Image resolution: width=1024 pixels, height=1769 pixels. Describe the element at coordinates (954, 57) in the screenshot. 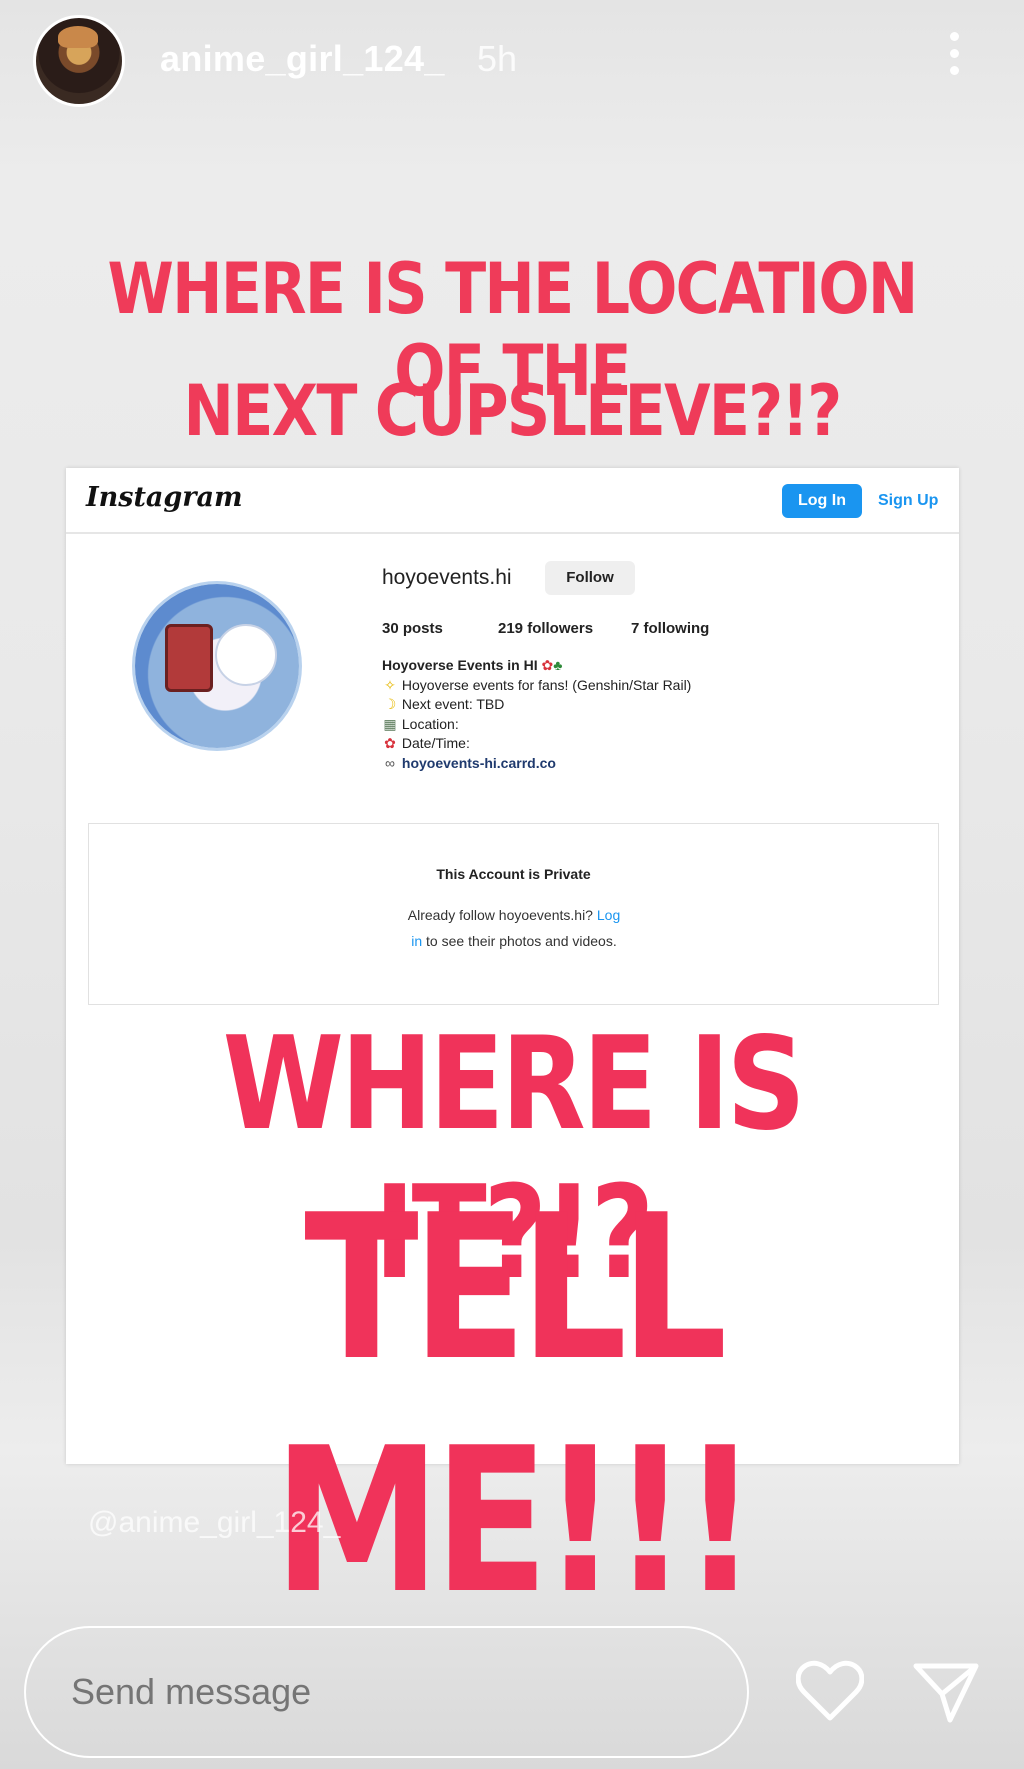

I see `more-options-icon` at that location.